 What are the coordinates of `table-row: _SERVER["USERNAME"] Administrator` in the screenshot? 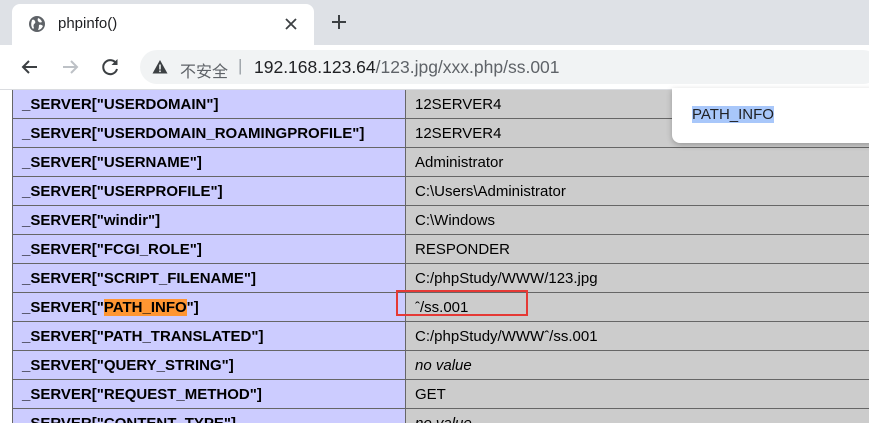 It's located at (440, 162).